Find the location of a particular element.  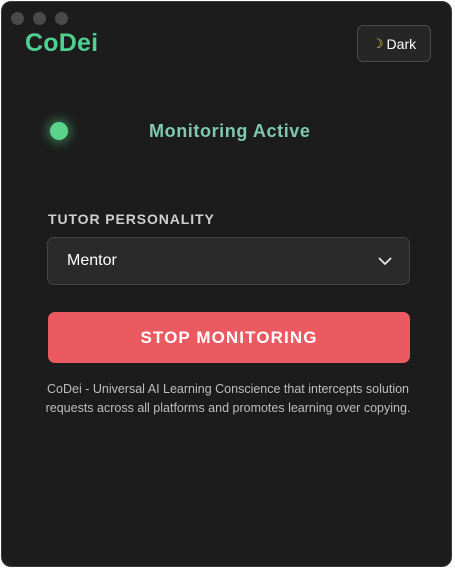

chevron-down-icon is located at coordinates (385, 261).